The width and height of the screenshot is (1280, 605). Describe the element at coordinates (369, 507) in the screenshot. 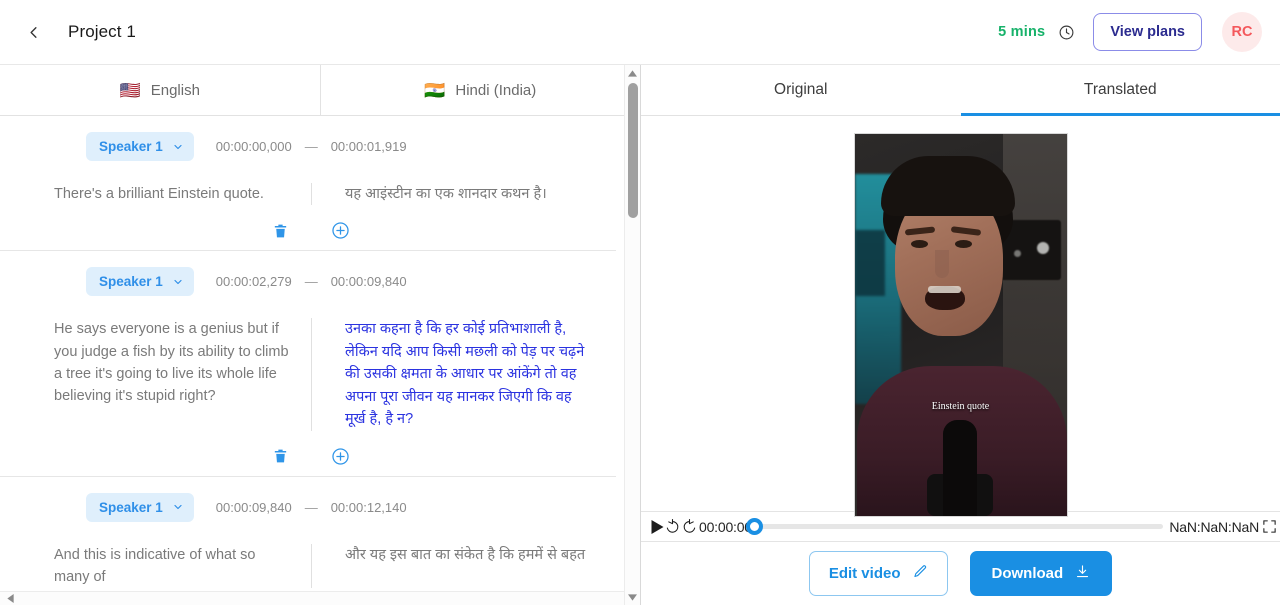

I see `segment-end-time: 00:00:12,140` at that location.